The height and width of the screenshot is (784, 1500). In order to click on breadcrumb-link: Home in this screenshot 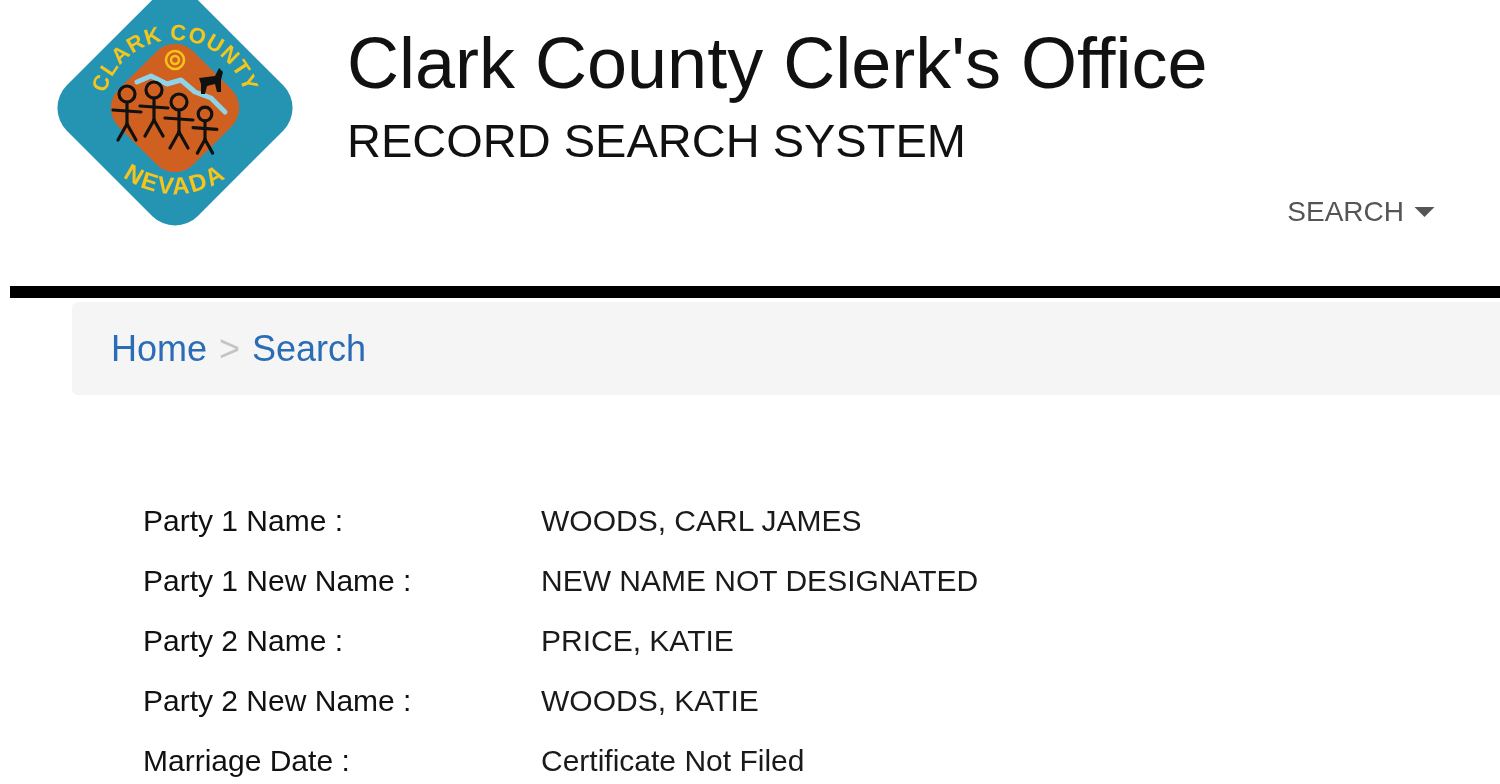, I will do `click(159, 348)`.